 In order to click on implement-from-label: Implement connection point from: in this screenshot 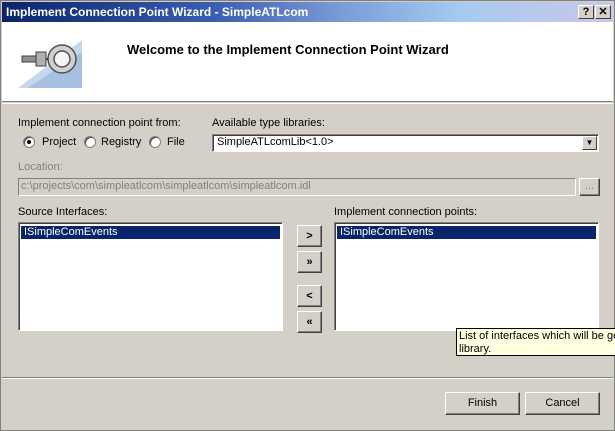, I will do `click(99, 123)`.